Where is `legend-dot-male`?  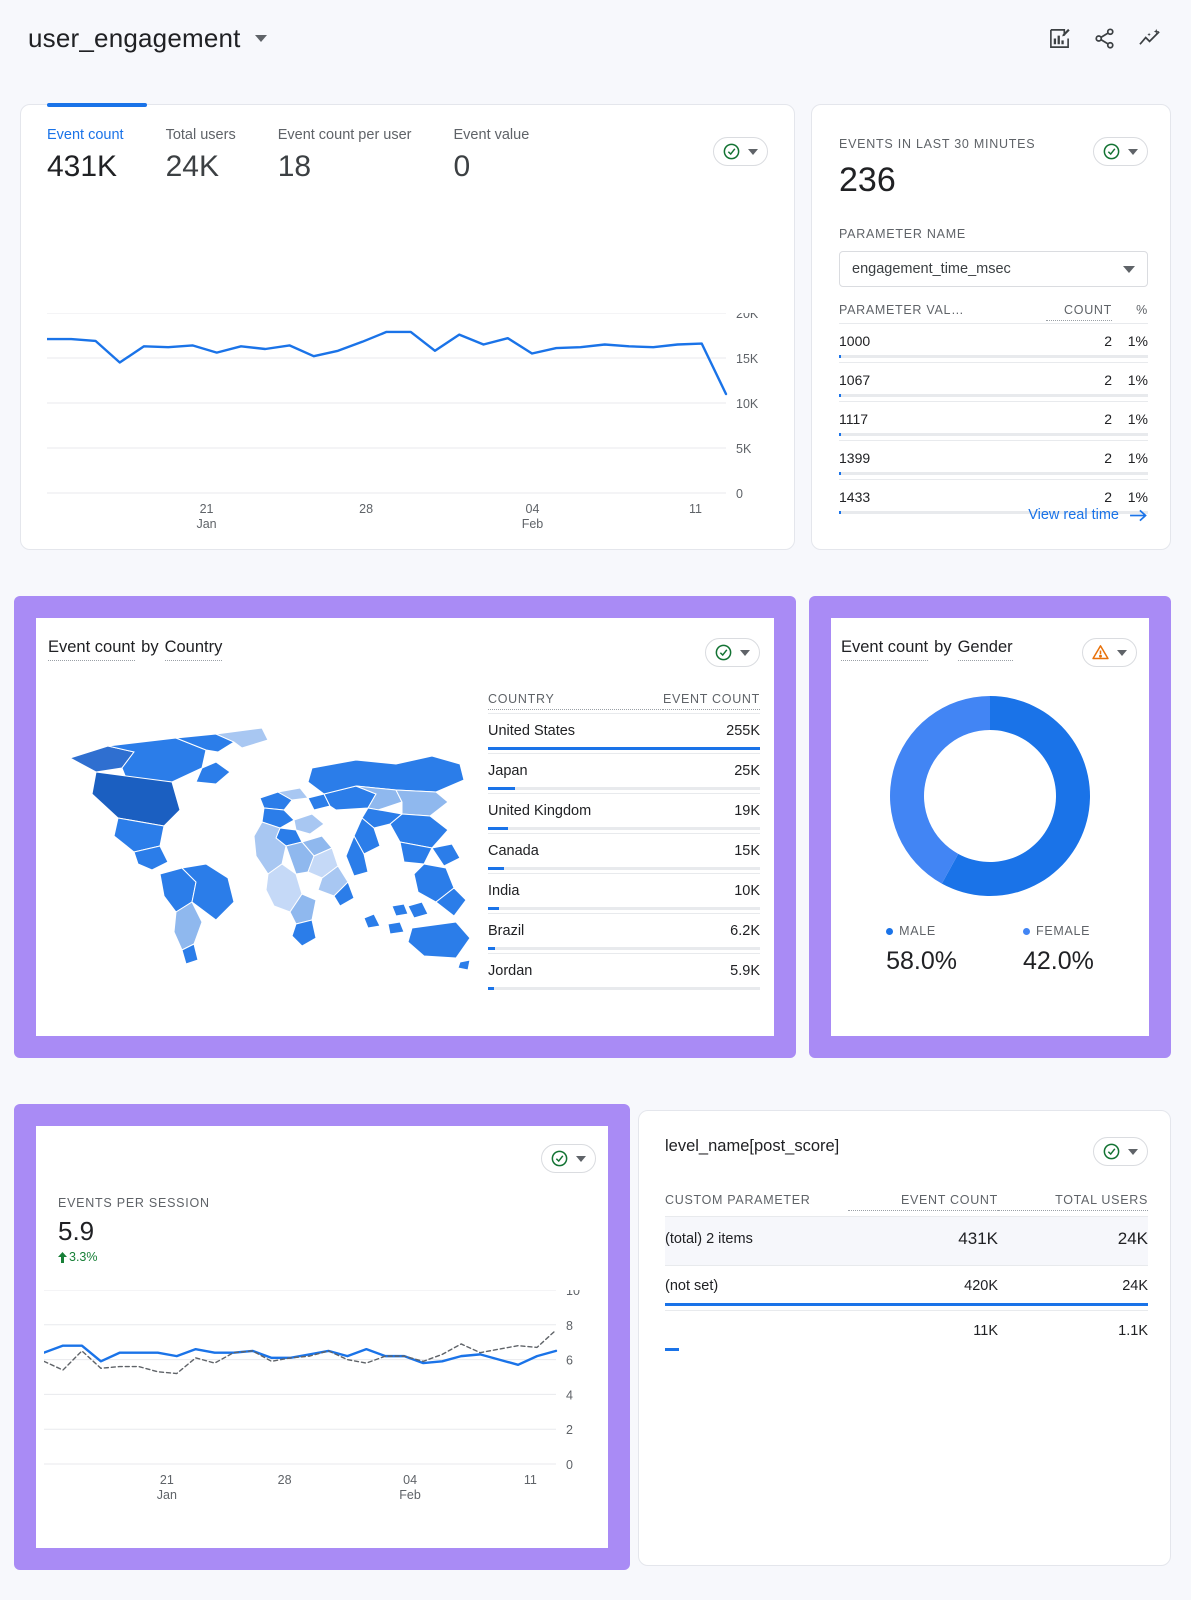 legend-dot-male is located at coordinates (890, 931).